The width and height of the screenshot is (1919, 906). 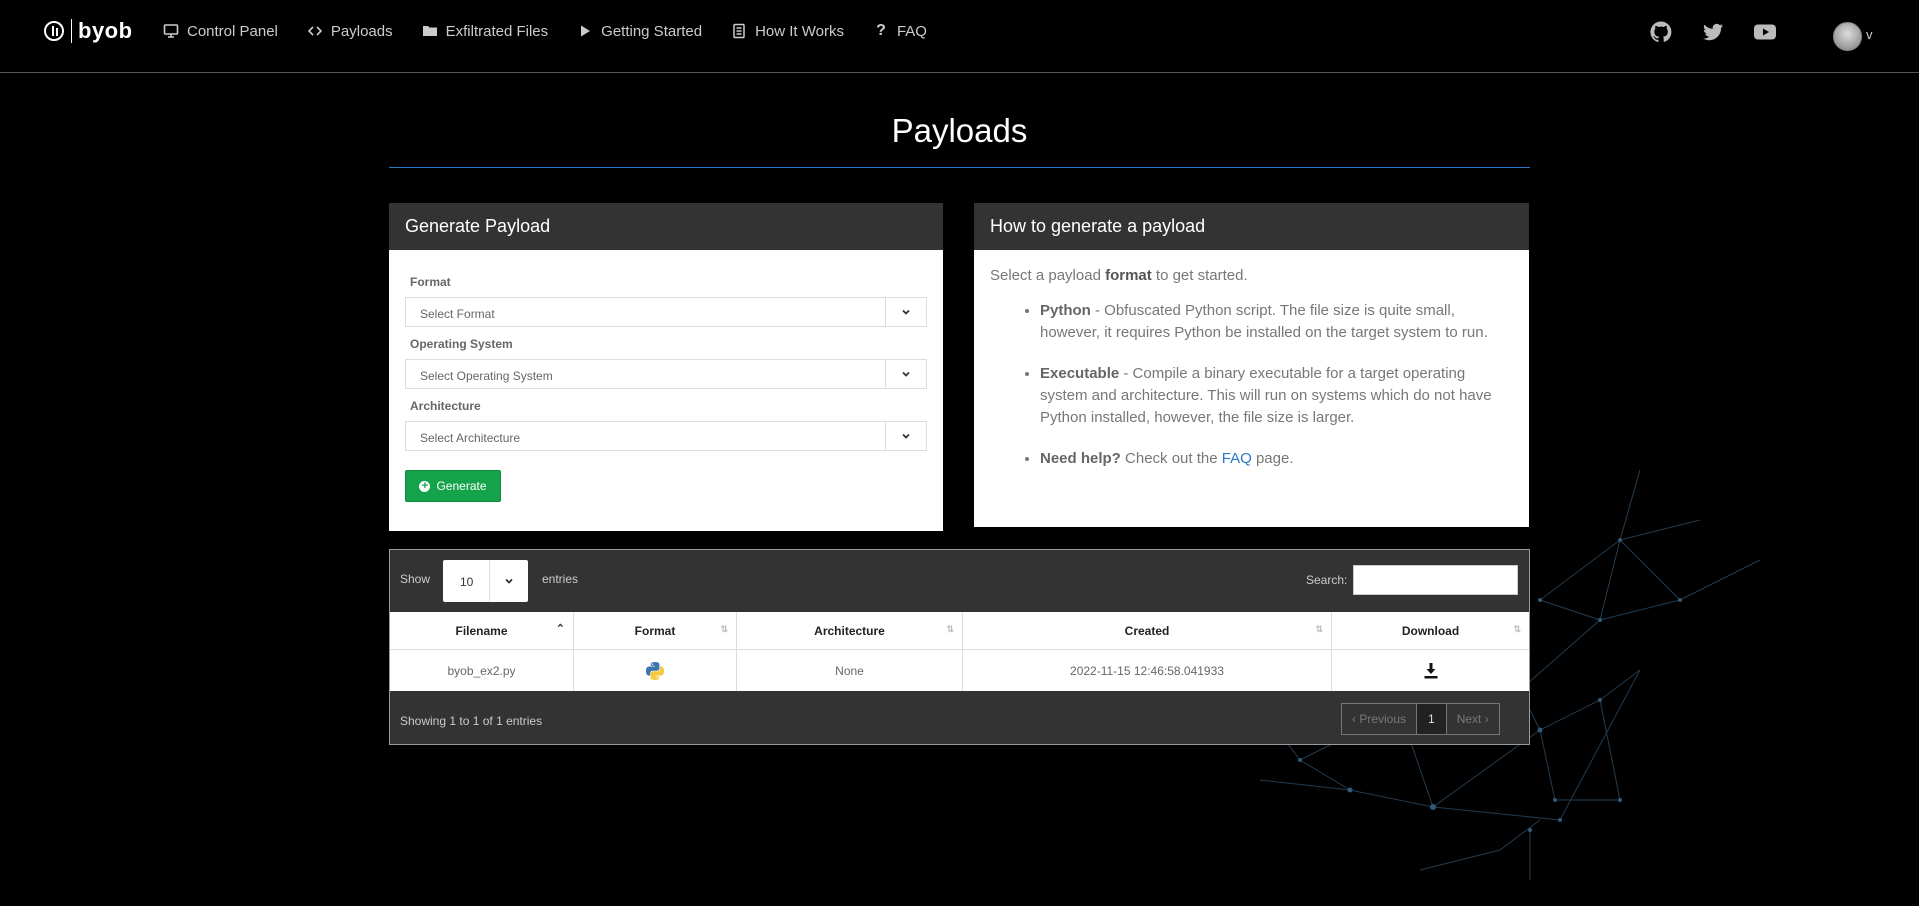 What do you see at coordinates (482, 631) in the screenshot?
I see `column-header-filename: Filename ⌃` at bounding box center [482, 631].